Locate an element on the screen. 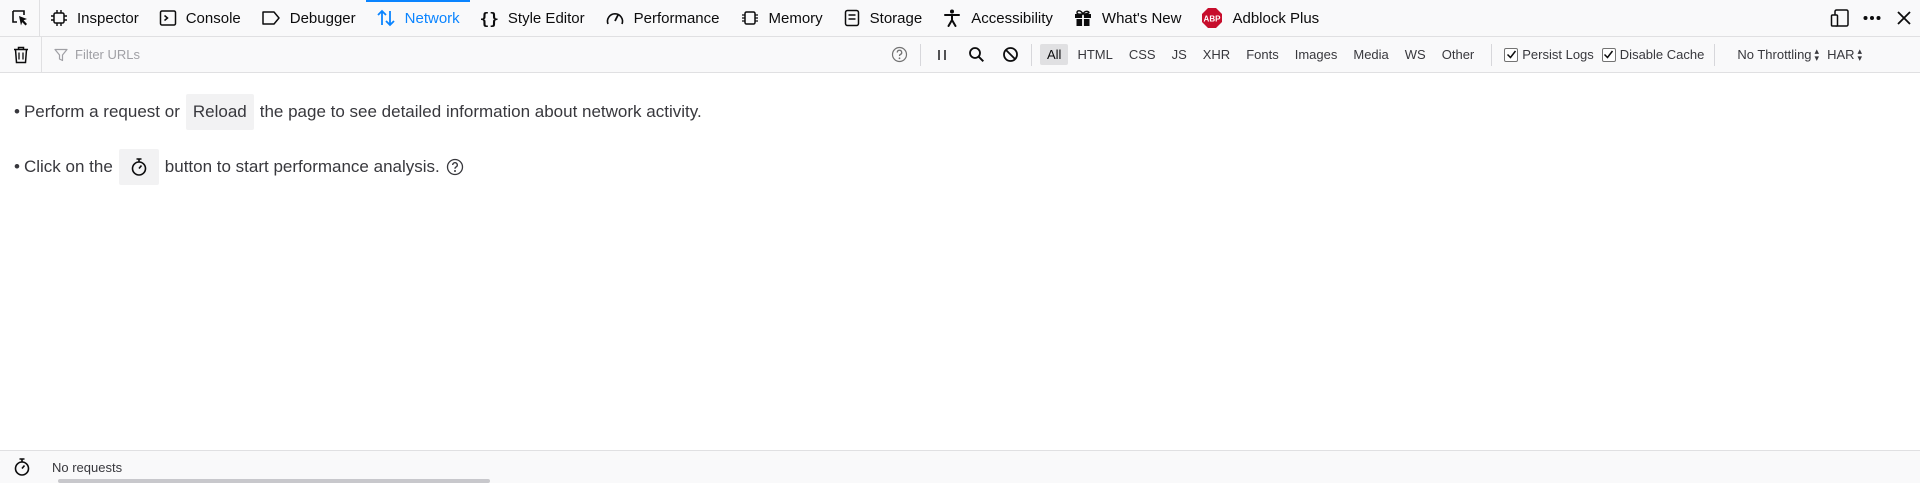  storage-icon is located at coordinates (851, 18).